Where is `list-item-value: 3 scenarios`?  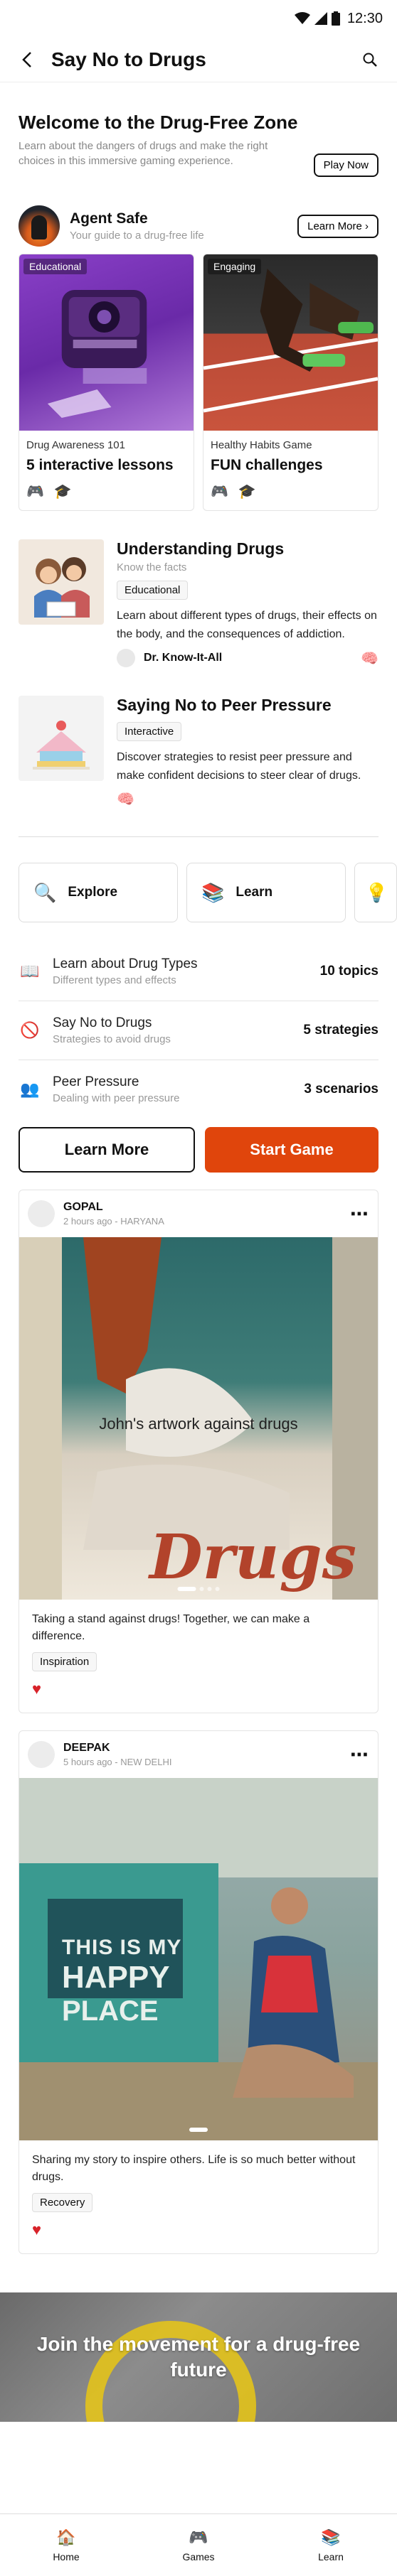
list-item-value: 3 scenarios is located at coordinates (341, 1090).